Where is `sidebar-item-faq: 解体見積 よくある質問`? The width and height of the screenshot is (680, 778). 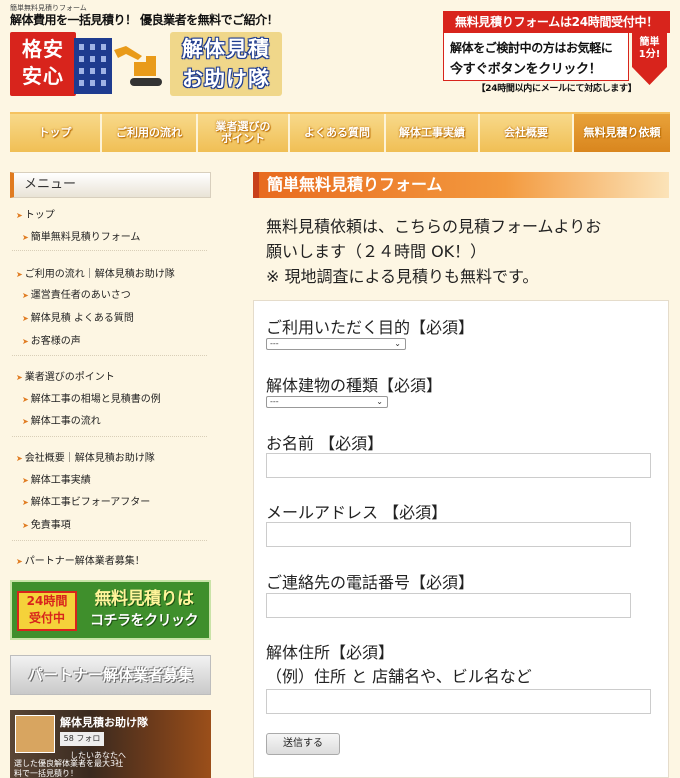
sidebar-item-faq: 解体見積 よくある質問 is located at coordinates (78, 316).